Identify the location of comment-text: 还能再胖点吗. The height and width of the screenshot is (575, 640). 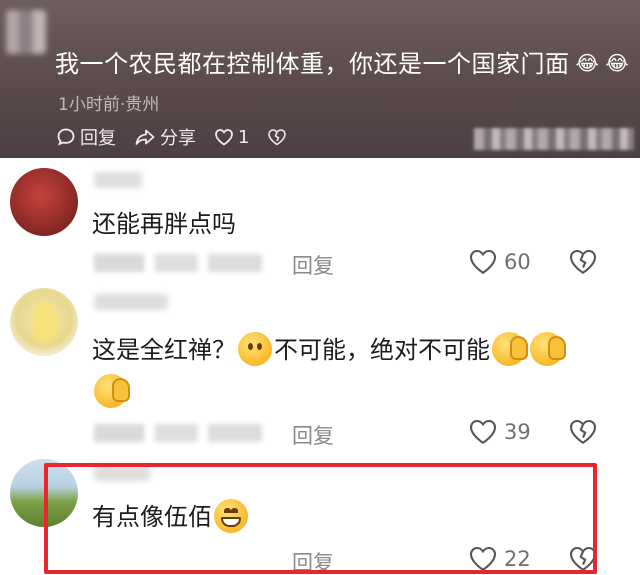
(164, 224).